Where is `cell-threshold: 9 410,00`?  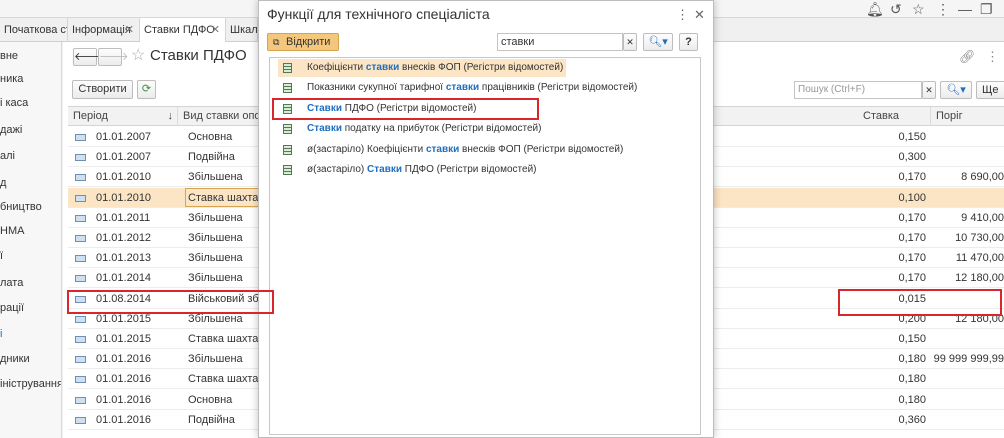 cell-threshold: 9 410,00 is located at coordinates (982, 217).